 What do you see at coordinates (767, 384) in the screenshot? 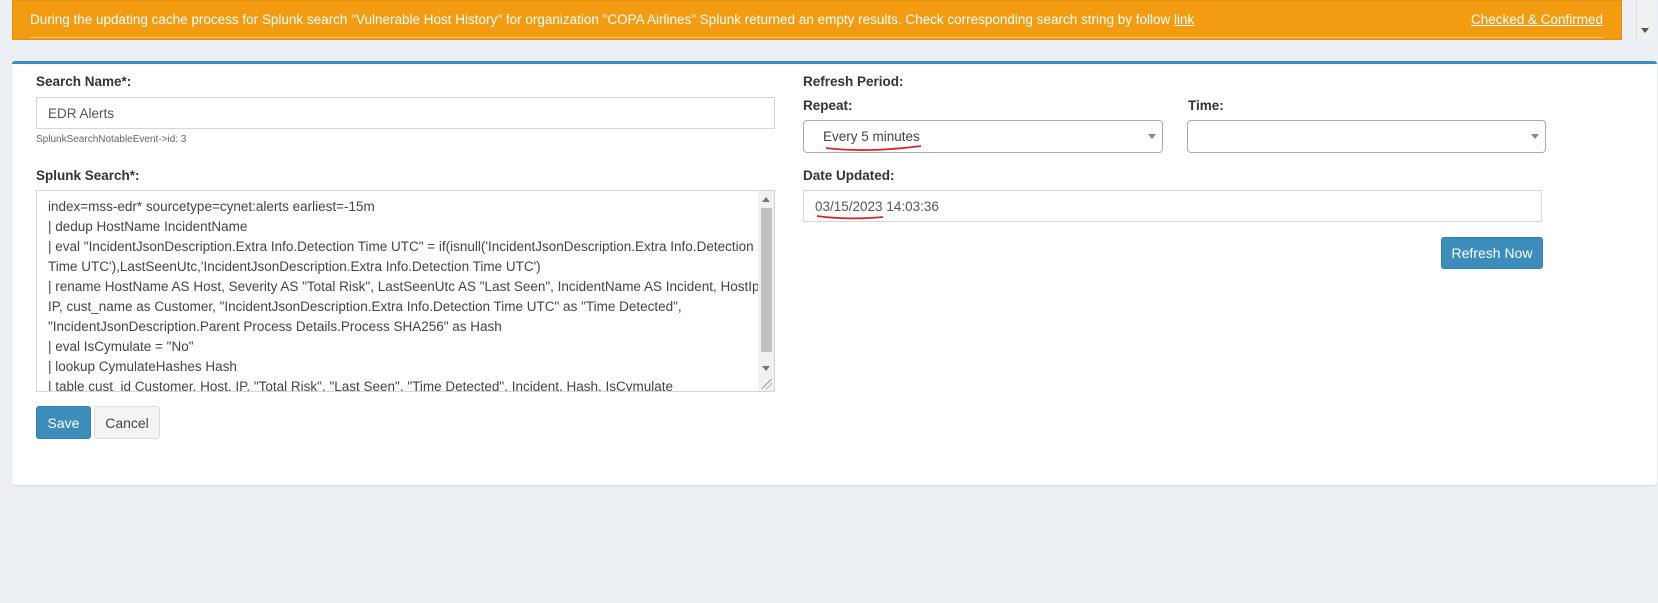
I see `resize-grip-icon` at bounding box center [767, 384].